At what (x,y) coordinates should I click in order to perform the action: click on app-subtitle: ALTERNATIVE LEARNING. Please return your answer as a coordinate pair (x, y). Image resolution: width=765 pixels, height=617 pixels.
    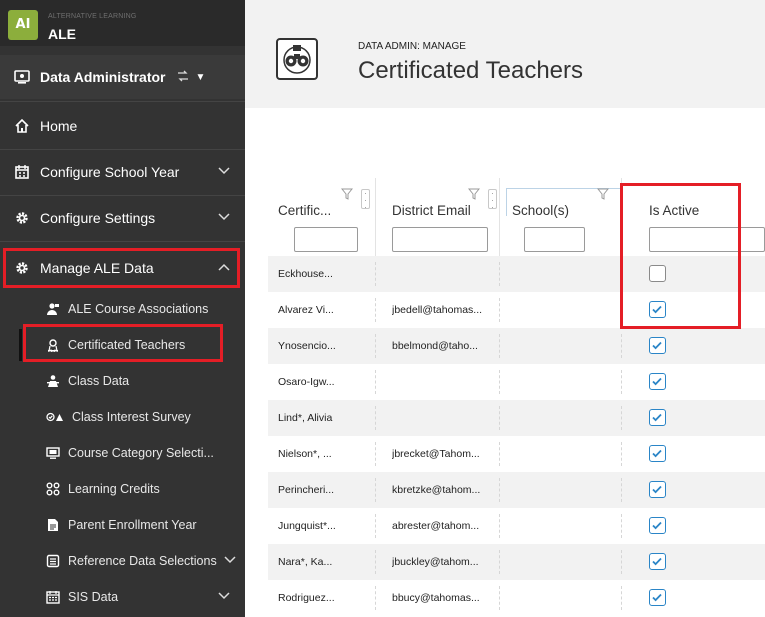
    Looking at the image, I should click on (92, 16).